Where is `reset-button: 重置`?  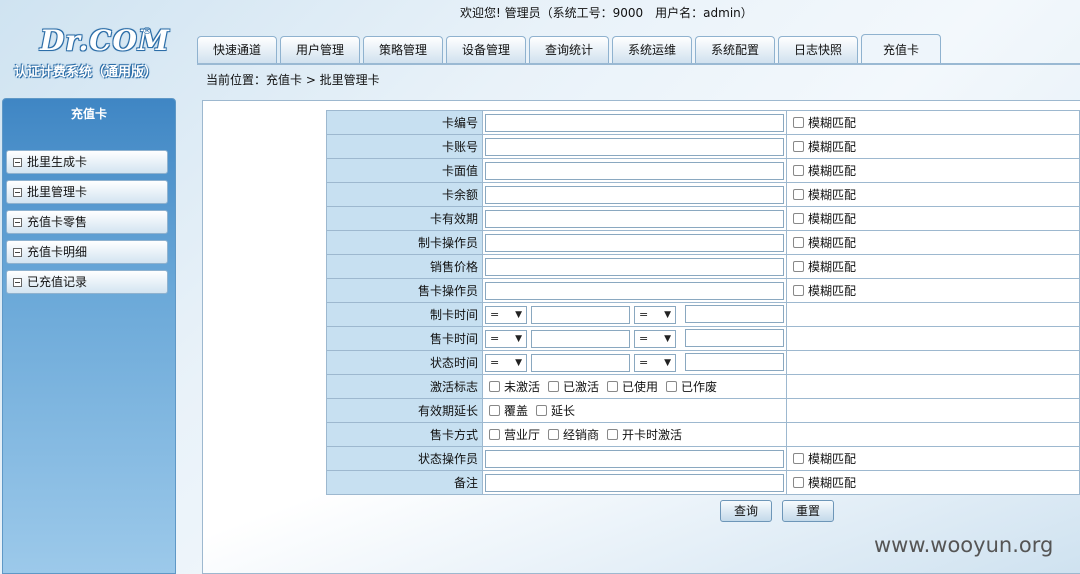 reset-button: 重置 is located at coordinates (808, 511).